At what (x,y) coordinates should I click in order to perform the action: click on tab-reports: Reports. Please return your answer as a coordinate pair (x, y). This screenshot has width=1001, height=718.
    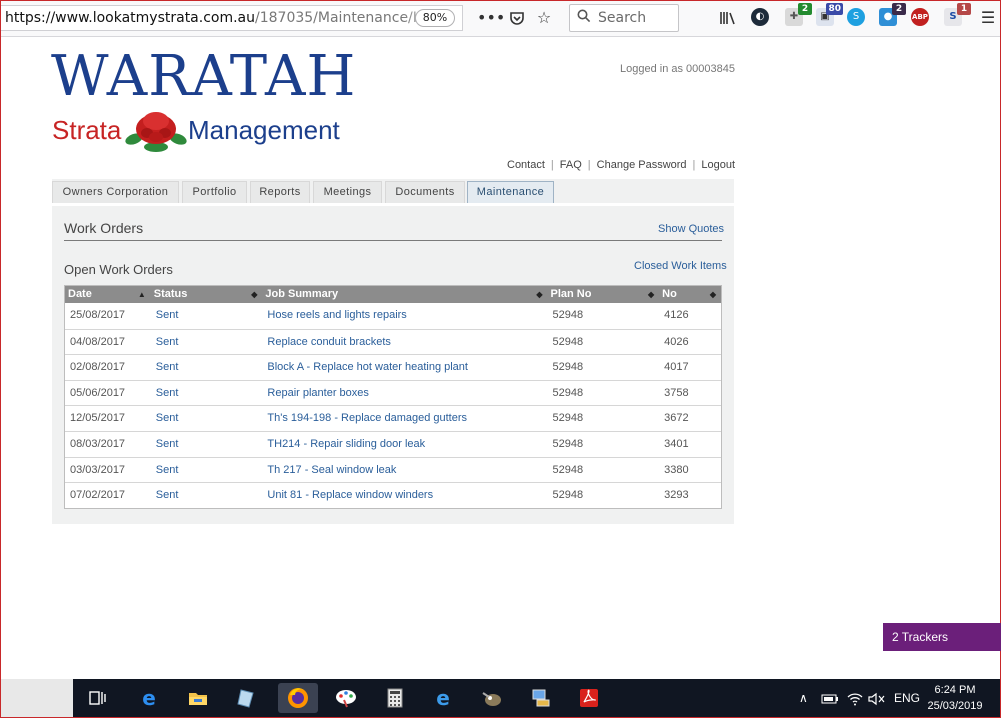
    Looking at the image, I should click on (280, 192).